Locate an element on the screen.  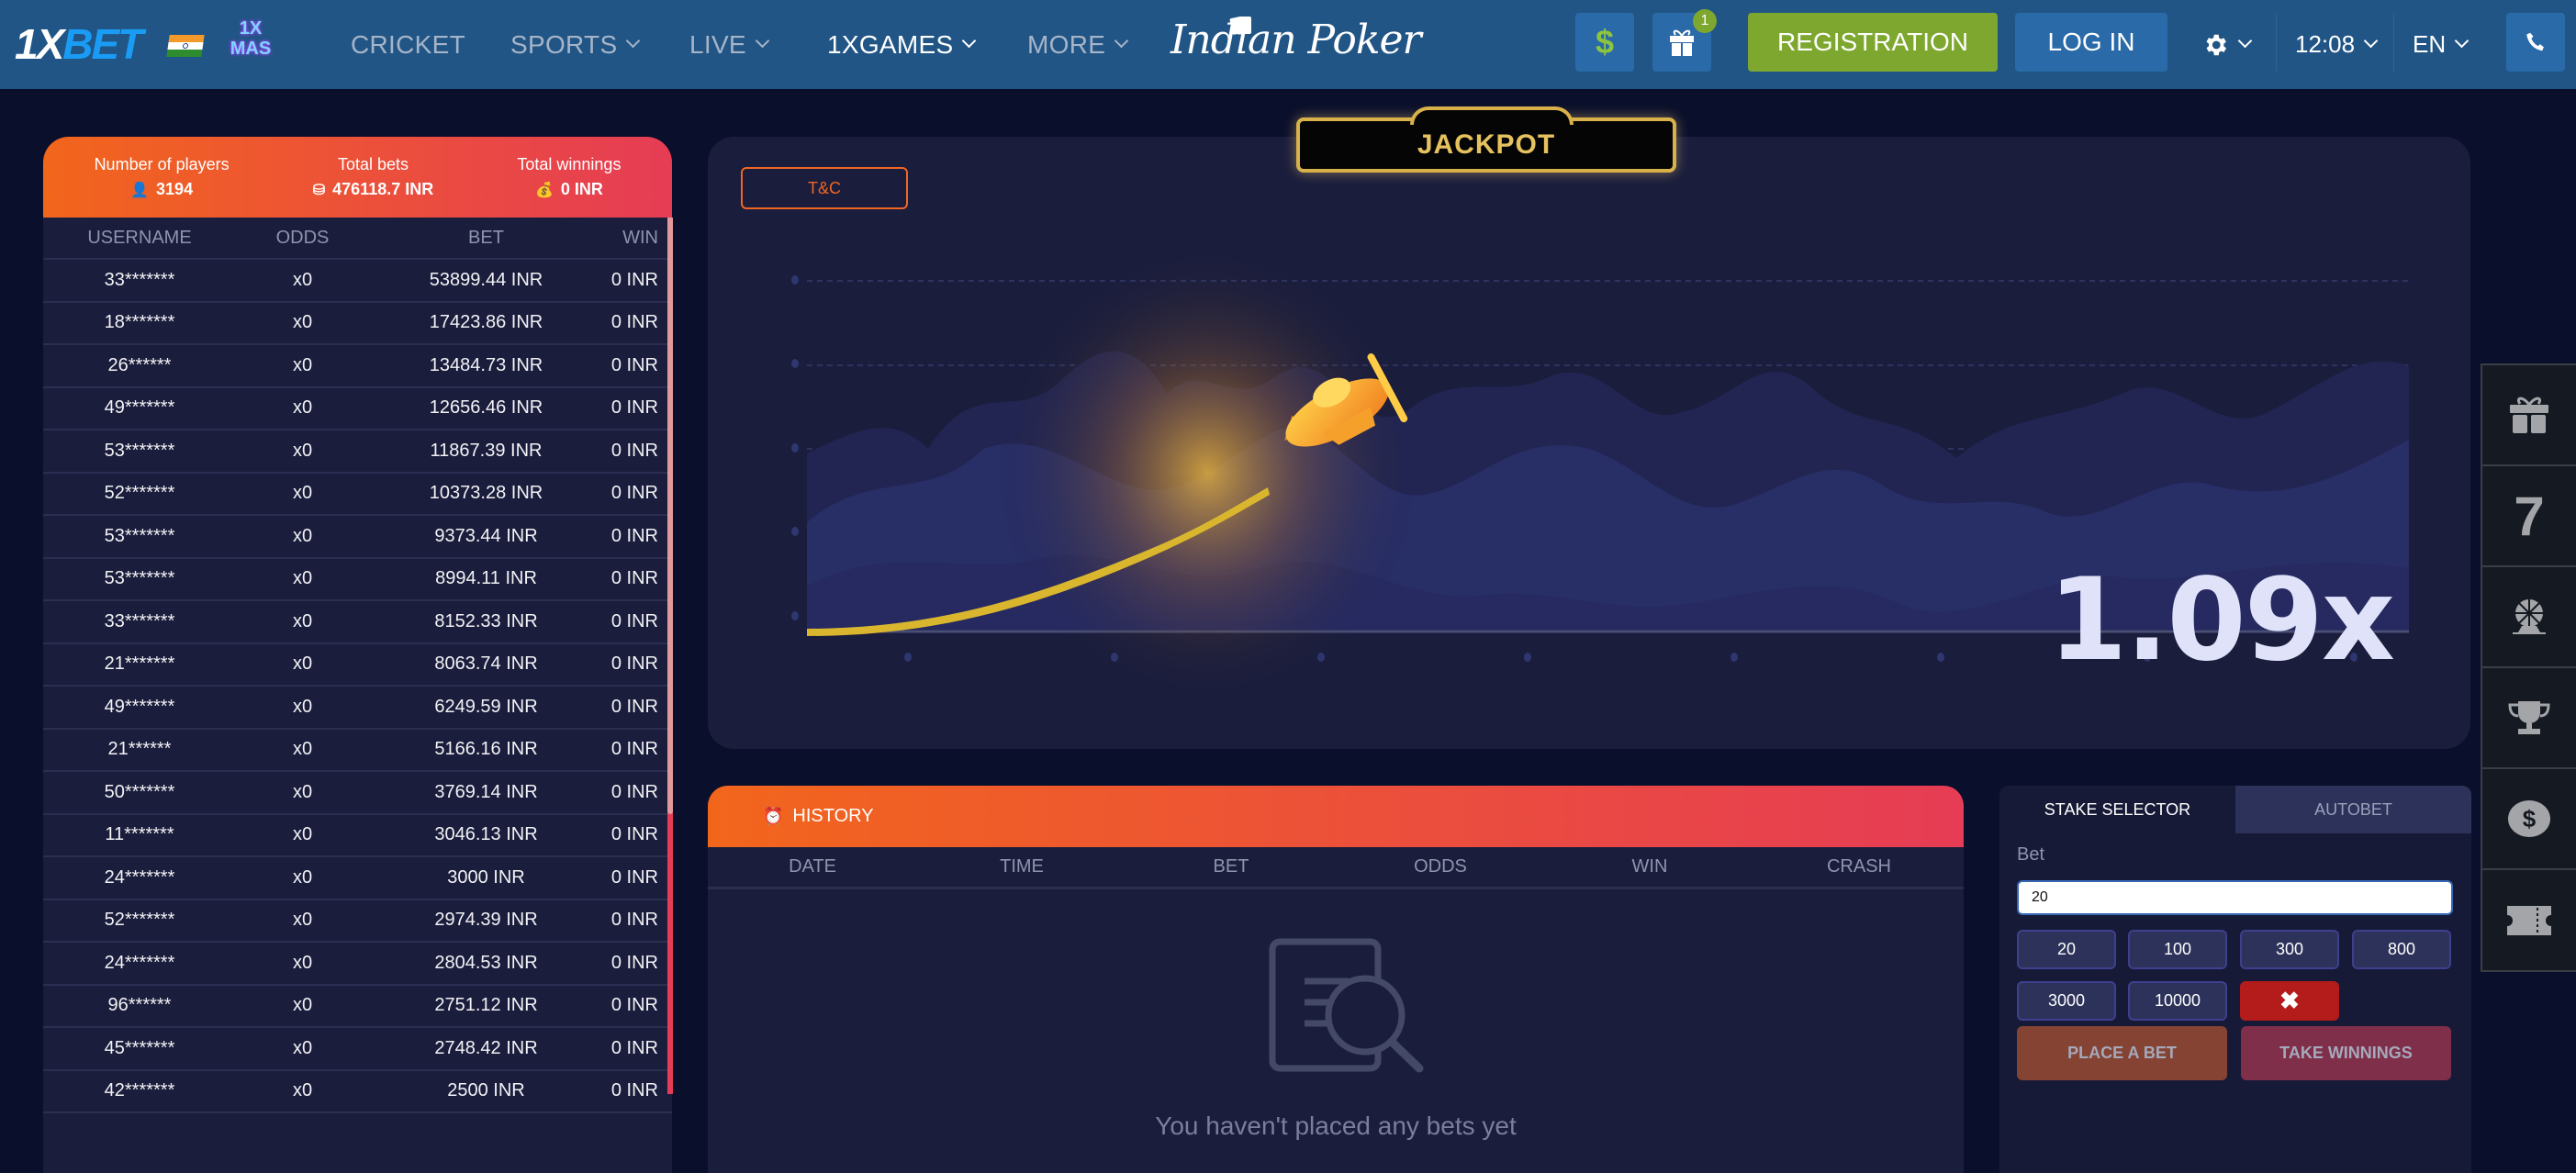
username-cell: 33******* is located at coordinates (139, 279).